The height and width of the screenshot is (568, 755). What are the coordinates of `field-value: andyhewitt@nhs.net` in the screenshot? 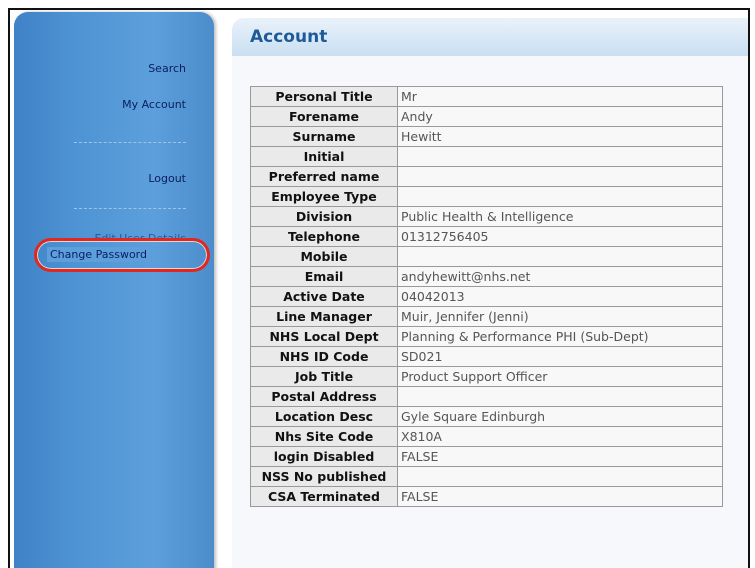 It's located at (560, 276).